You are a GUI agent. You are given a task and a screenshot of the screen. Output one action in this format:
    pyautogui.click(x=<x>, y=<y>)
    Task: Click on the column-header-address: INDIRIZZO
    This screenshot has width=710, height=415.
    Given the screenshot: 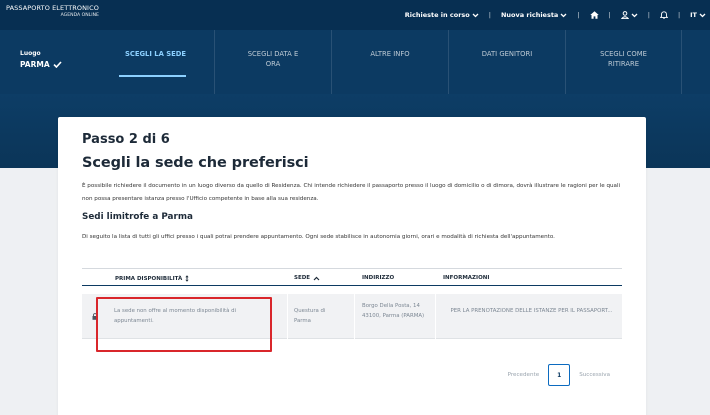 What is the action you would take?
    pyautogui.click(x=378, y=278)
    